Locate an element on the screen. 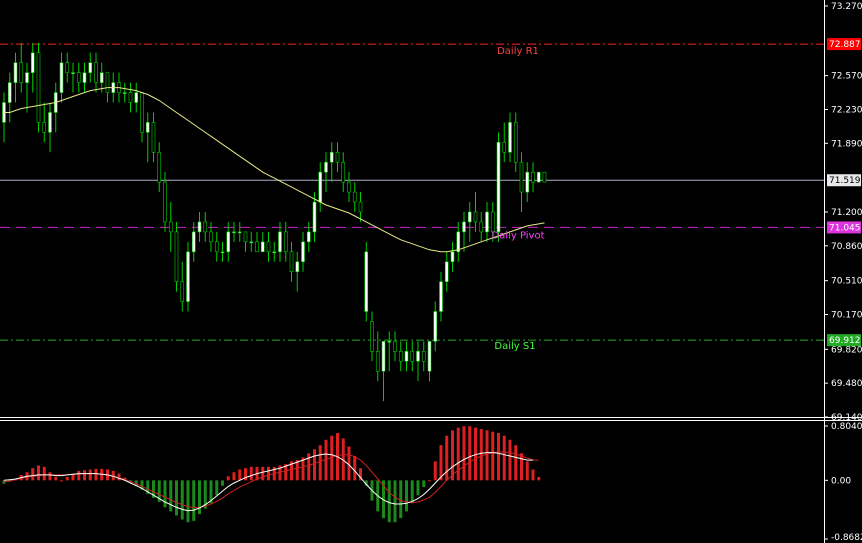  level-label: Daily R1 is located at coordinates (518, 51).